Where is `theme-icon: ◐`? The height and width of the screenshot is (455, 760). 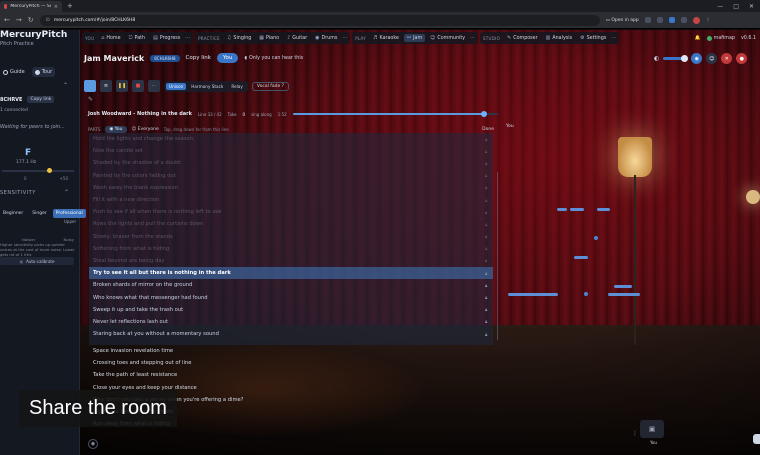 theme-icon: ◐ is located at coordinates (656, 58).